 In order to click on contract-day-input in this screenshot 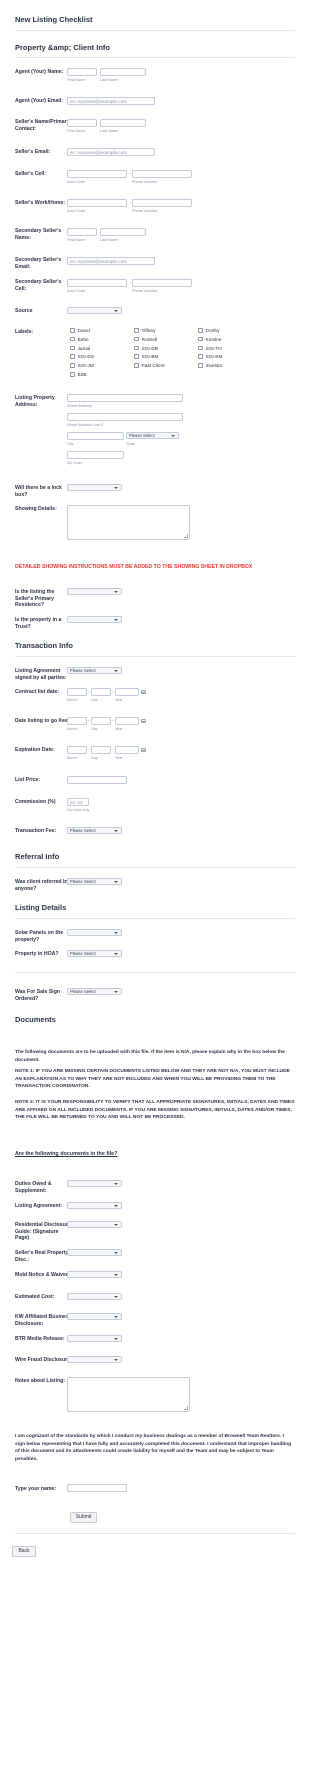, I will do `click(101, 692)`.